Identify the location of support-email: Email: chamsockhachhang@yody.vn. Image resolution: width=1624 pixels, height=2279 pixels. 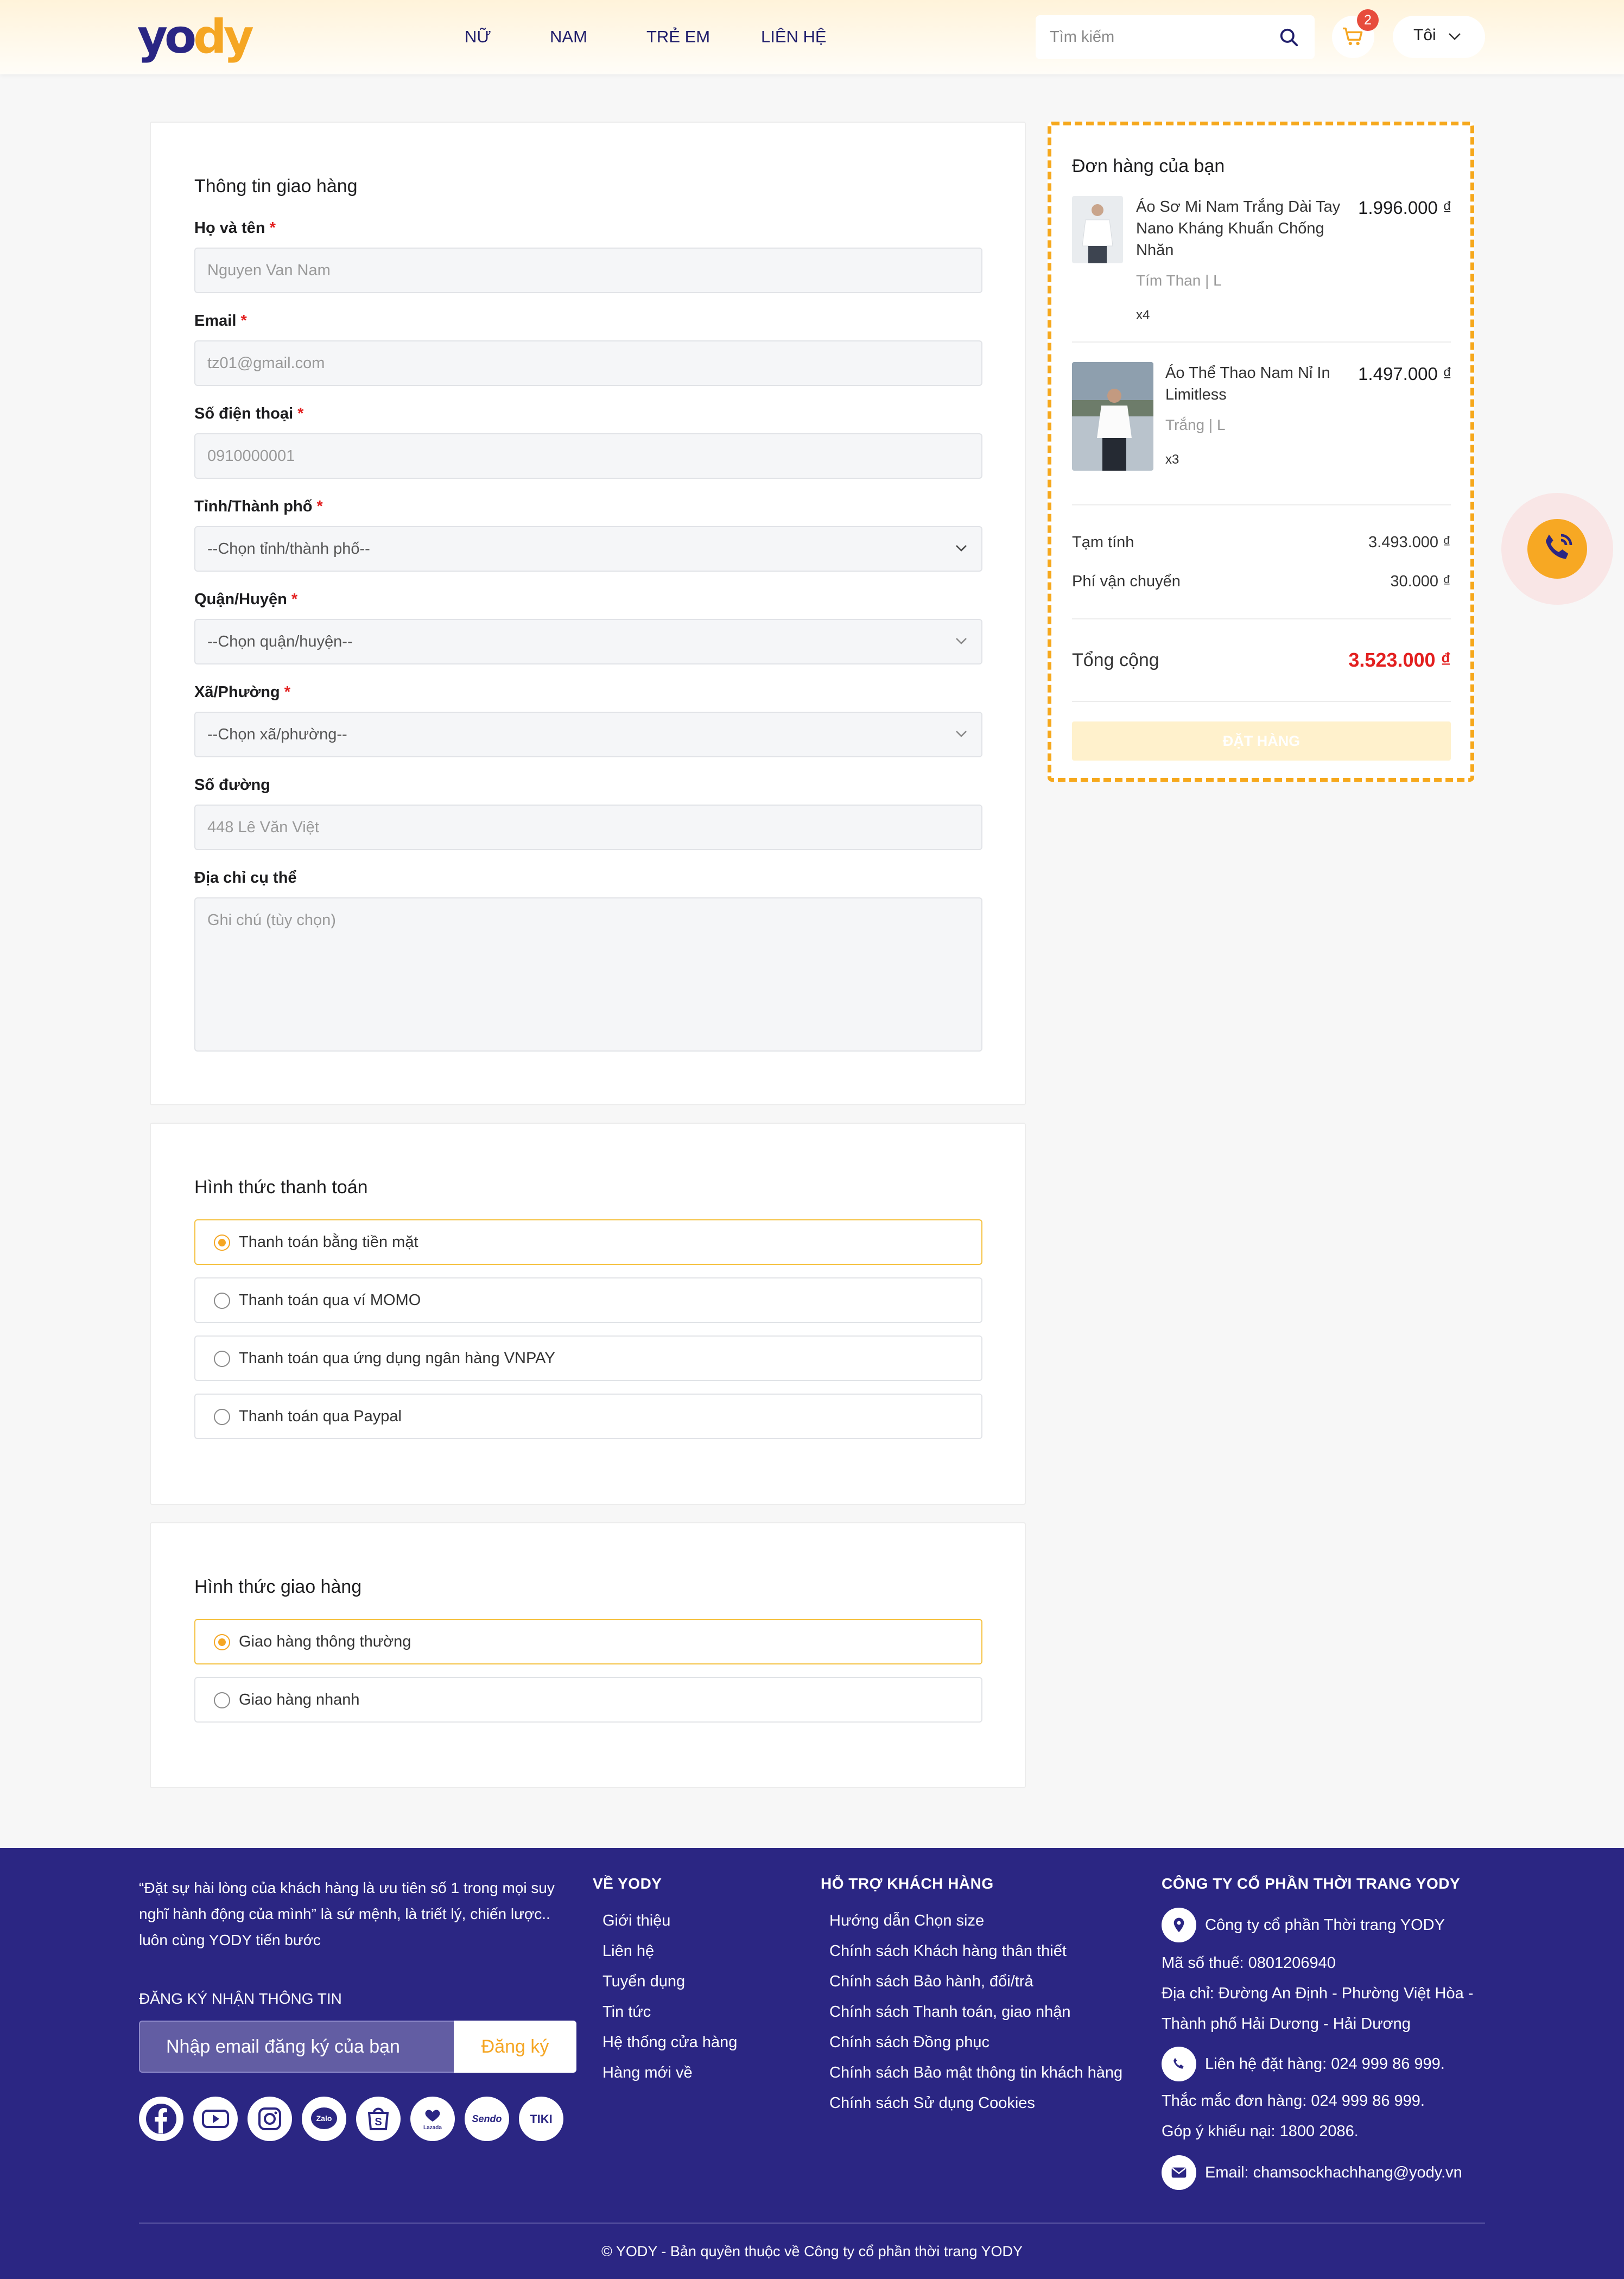
(1333, 2173).